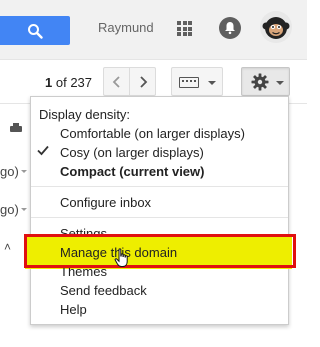  I want to click on menu-item-cosy: Cosy (on larger displays), so click(132, 152).